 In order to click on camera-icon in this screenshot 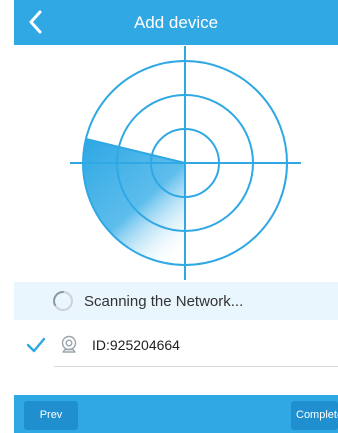, I will do `click(69, 344)`.